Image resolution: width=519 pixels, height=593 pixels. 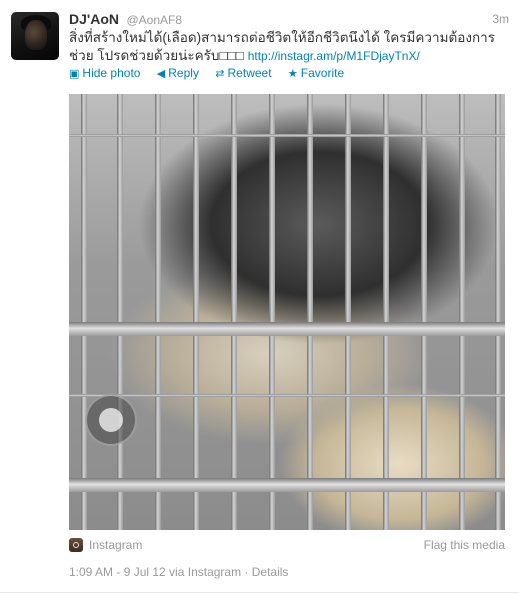 I want to click on retweet-label: Retweet, so click(x=249, y=73).